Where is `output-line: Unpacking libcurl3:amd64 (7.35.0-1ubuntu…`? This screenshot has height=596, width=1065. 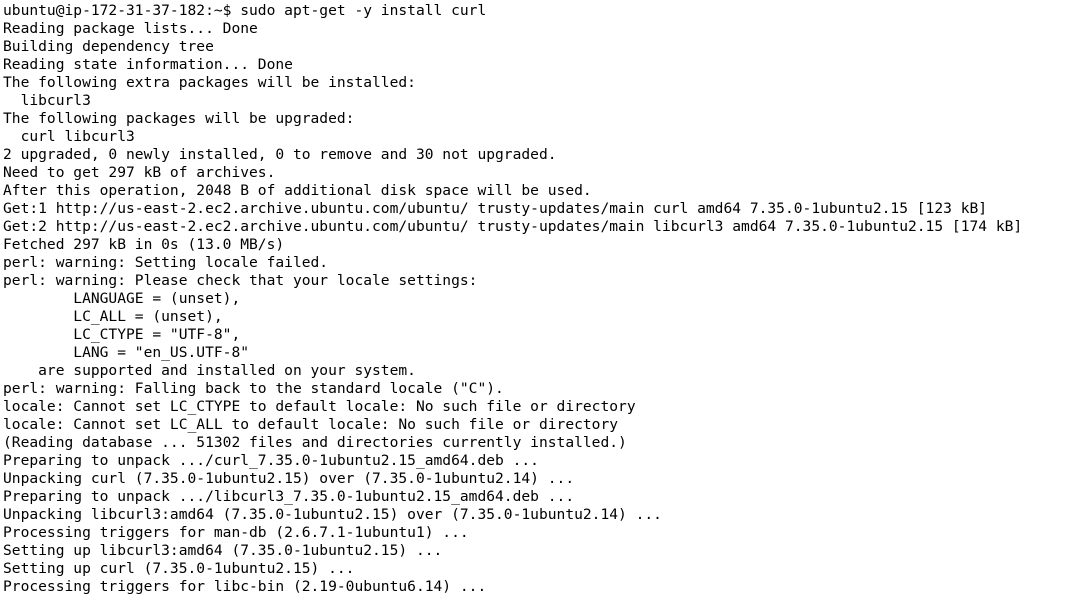 output-line: Unpacking libcurl3:amd64 (7.35.0-1ubuntu… is located at coordinates (332, 514).